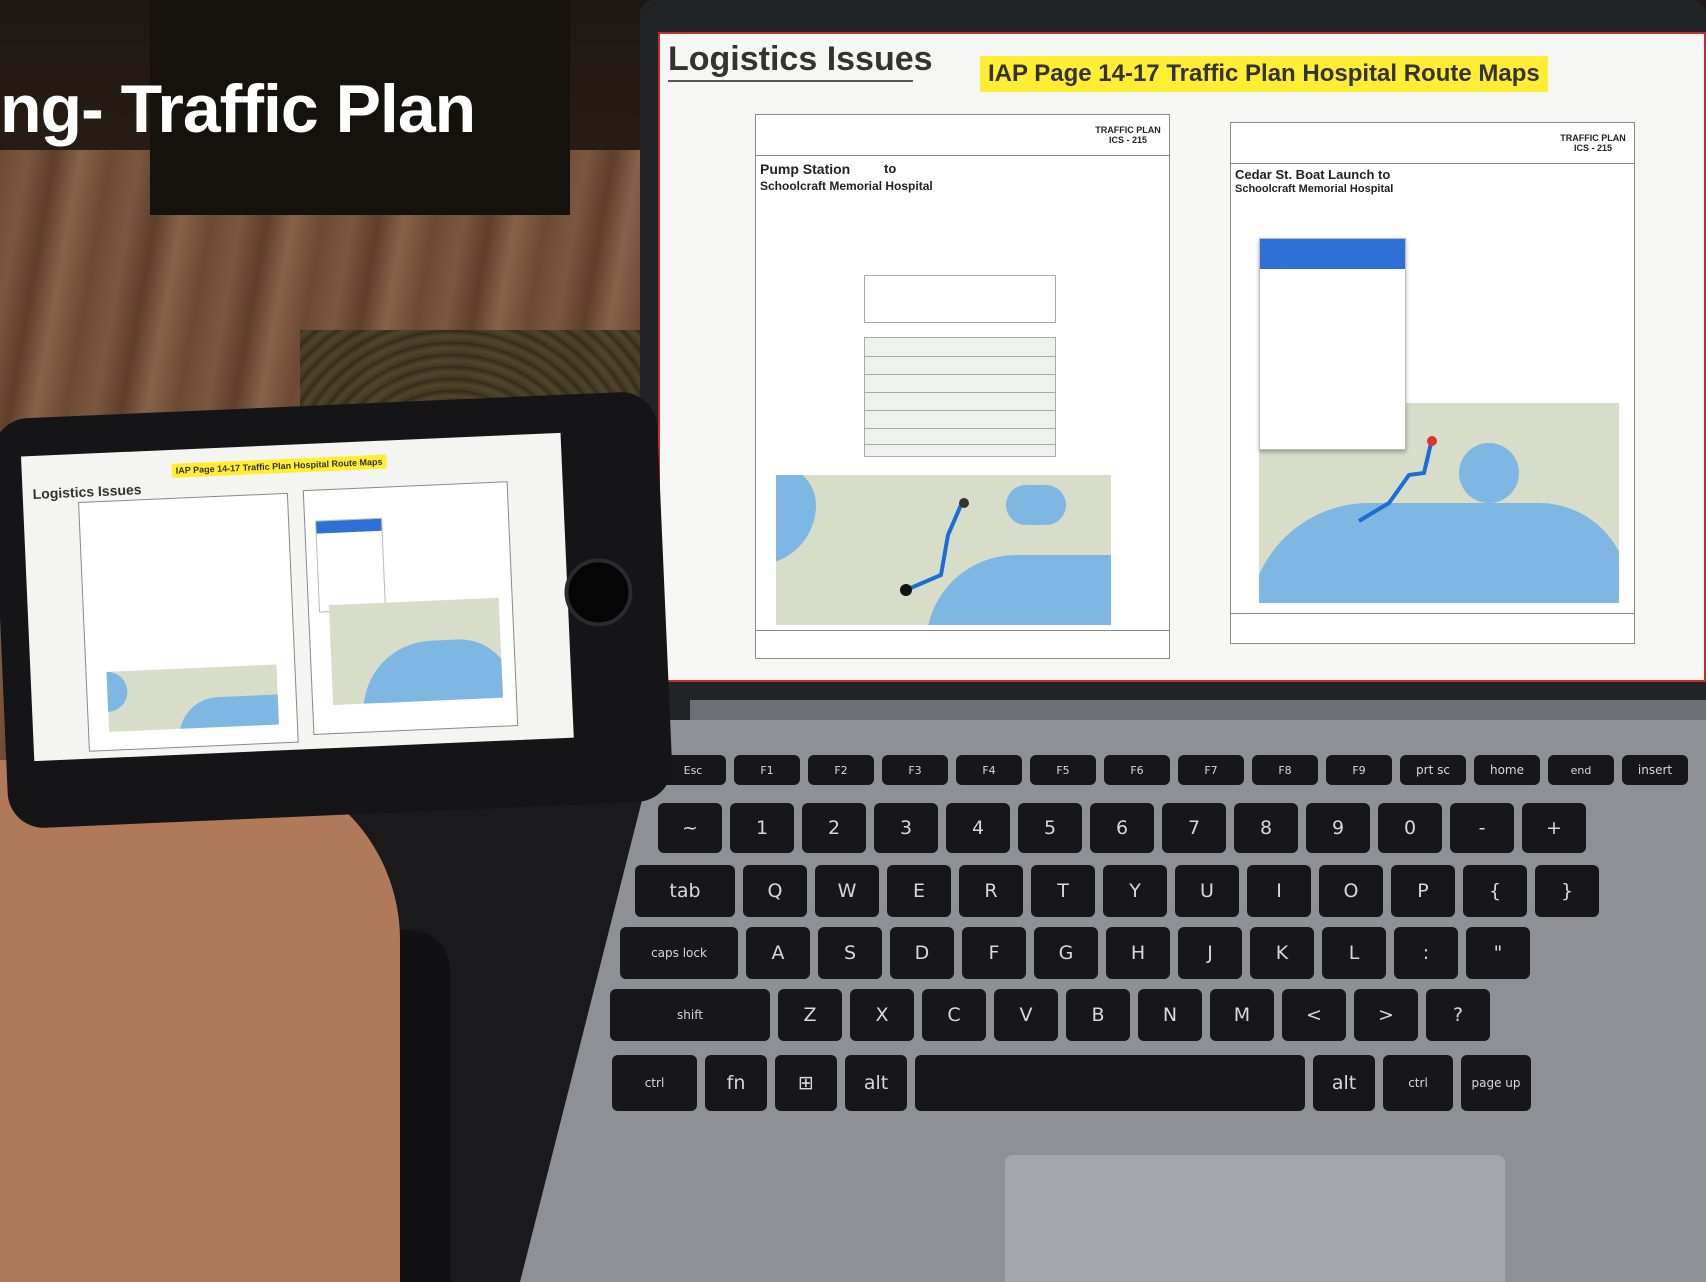  Describe the element at coordinates (850, 953) in the screenshot. I see `key-s: S` at that location.